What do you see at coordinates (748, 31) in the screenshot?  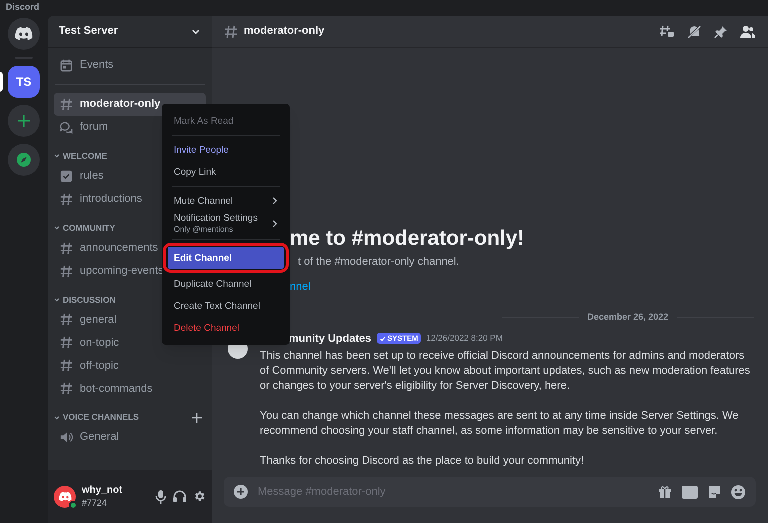 I see `members-icon` at bounding box center [748, 31].